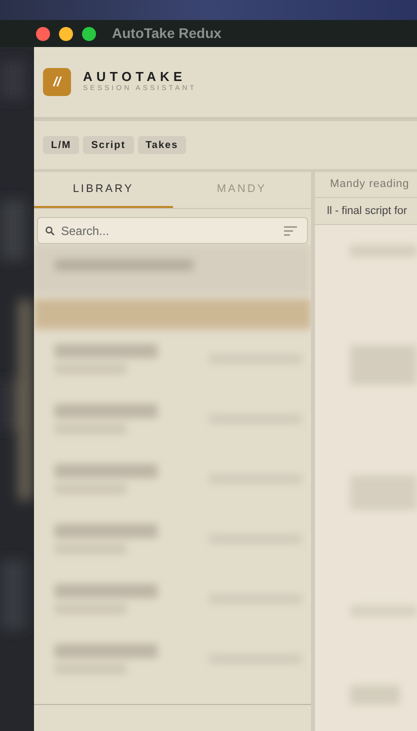 The image size is (417, 731). What do you see at coordinates (167, 33) in the screenshot?
I see `window-title: AutoTake Redux` at bounding box center [167, 33].